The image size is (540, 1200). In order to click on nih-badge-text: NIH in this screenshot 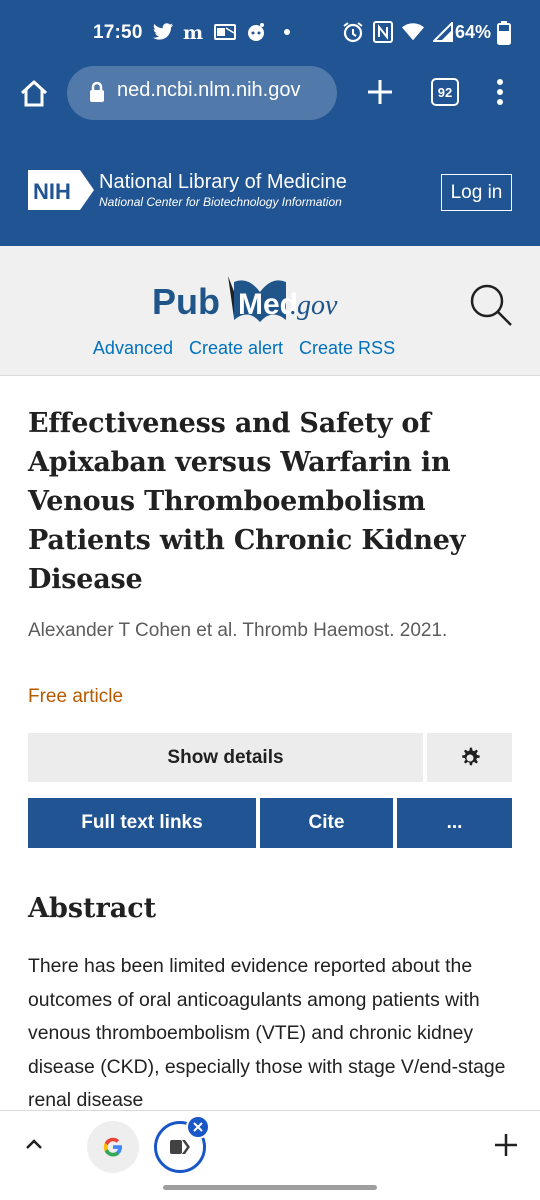, I will do `click(52, 191)`.